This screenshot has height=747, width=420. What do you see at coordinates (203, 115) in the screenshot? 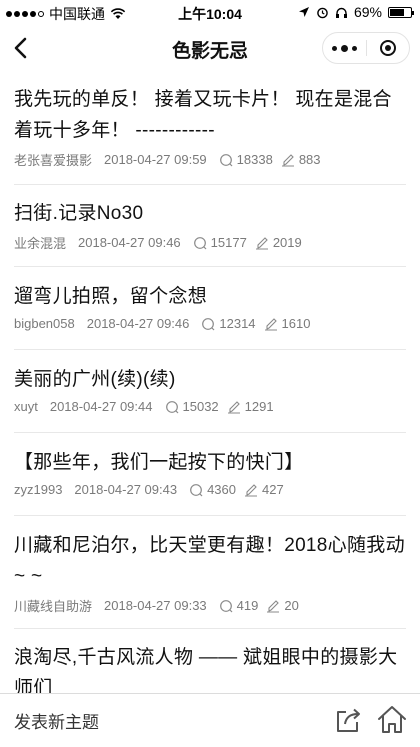
I see `post-title: 我先玩的单反！ 接着又玩卡片！ 现在是混合着玩十多年！ ------------` at bounding box center [203, 115].